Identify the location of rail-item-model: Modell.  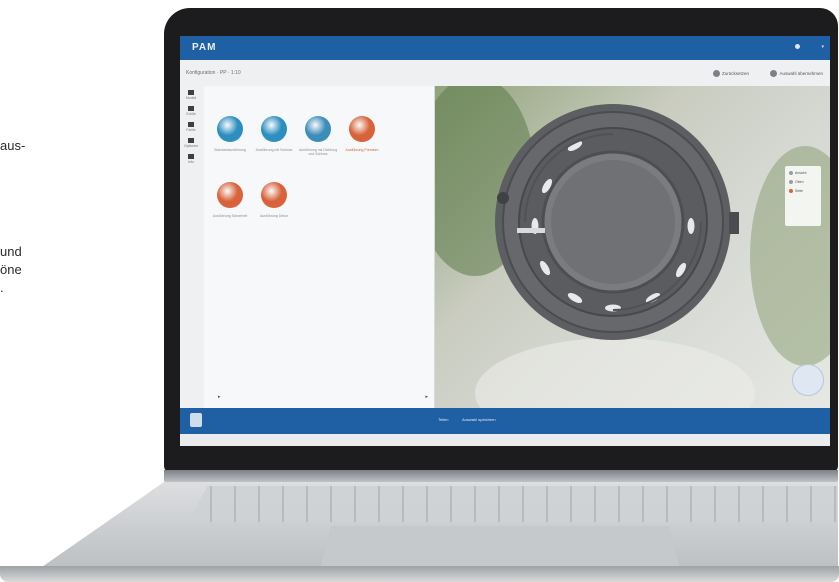
(191, 95).